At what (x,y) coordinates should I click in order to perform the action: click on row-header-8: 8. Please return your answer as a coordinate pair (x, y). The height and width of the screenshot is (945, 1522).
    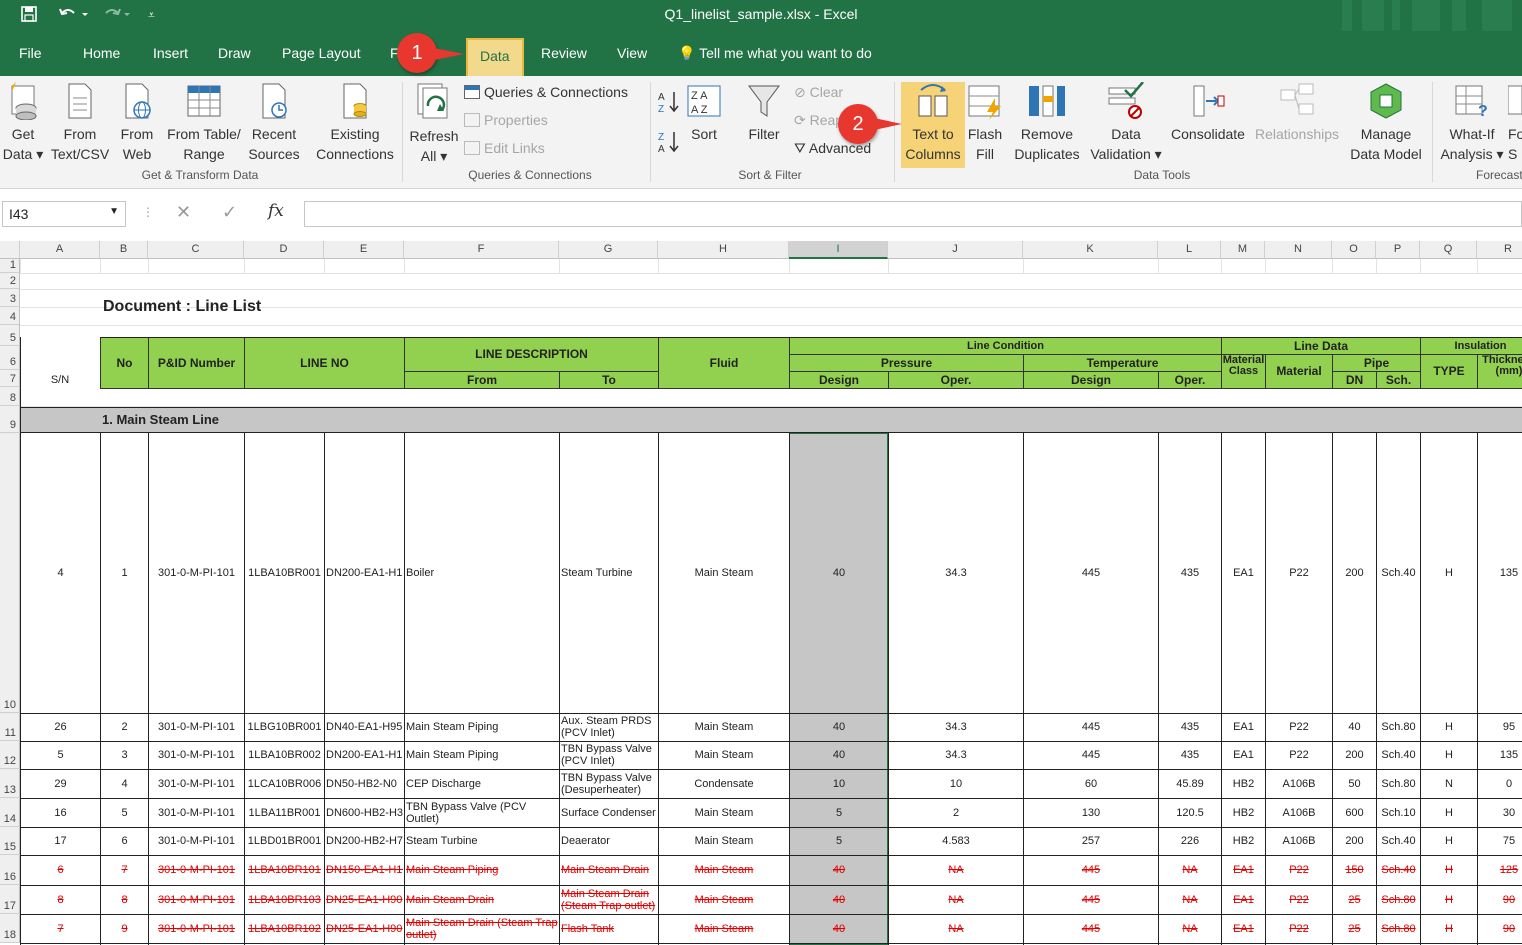
    Looking at the image, I should click on (10, 396).